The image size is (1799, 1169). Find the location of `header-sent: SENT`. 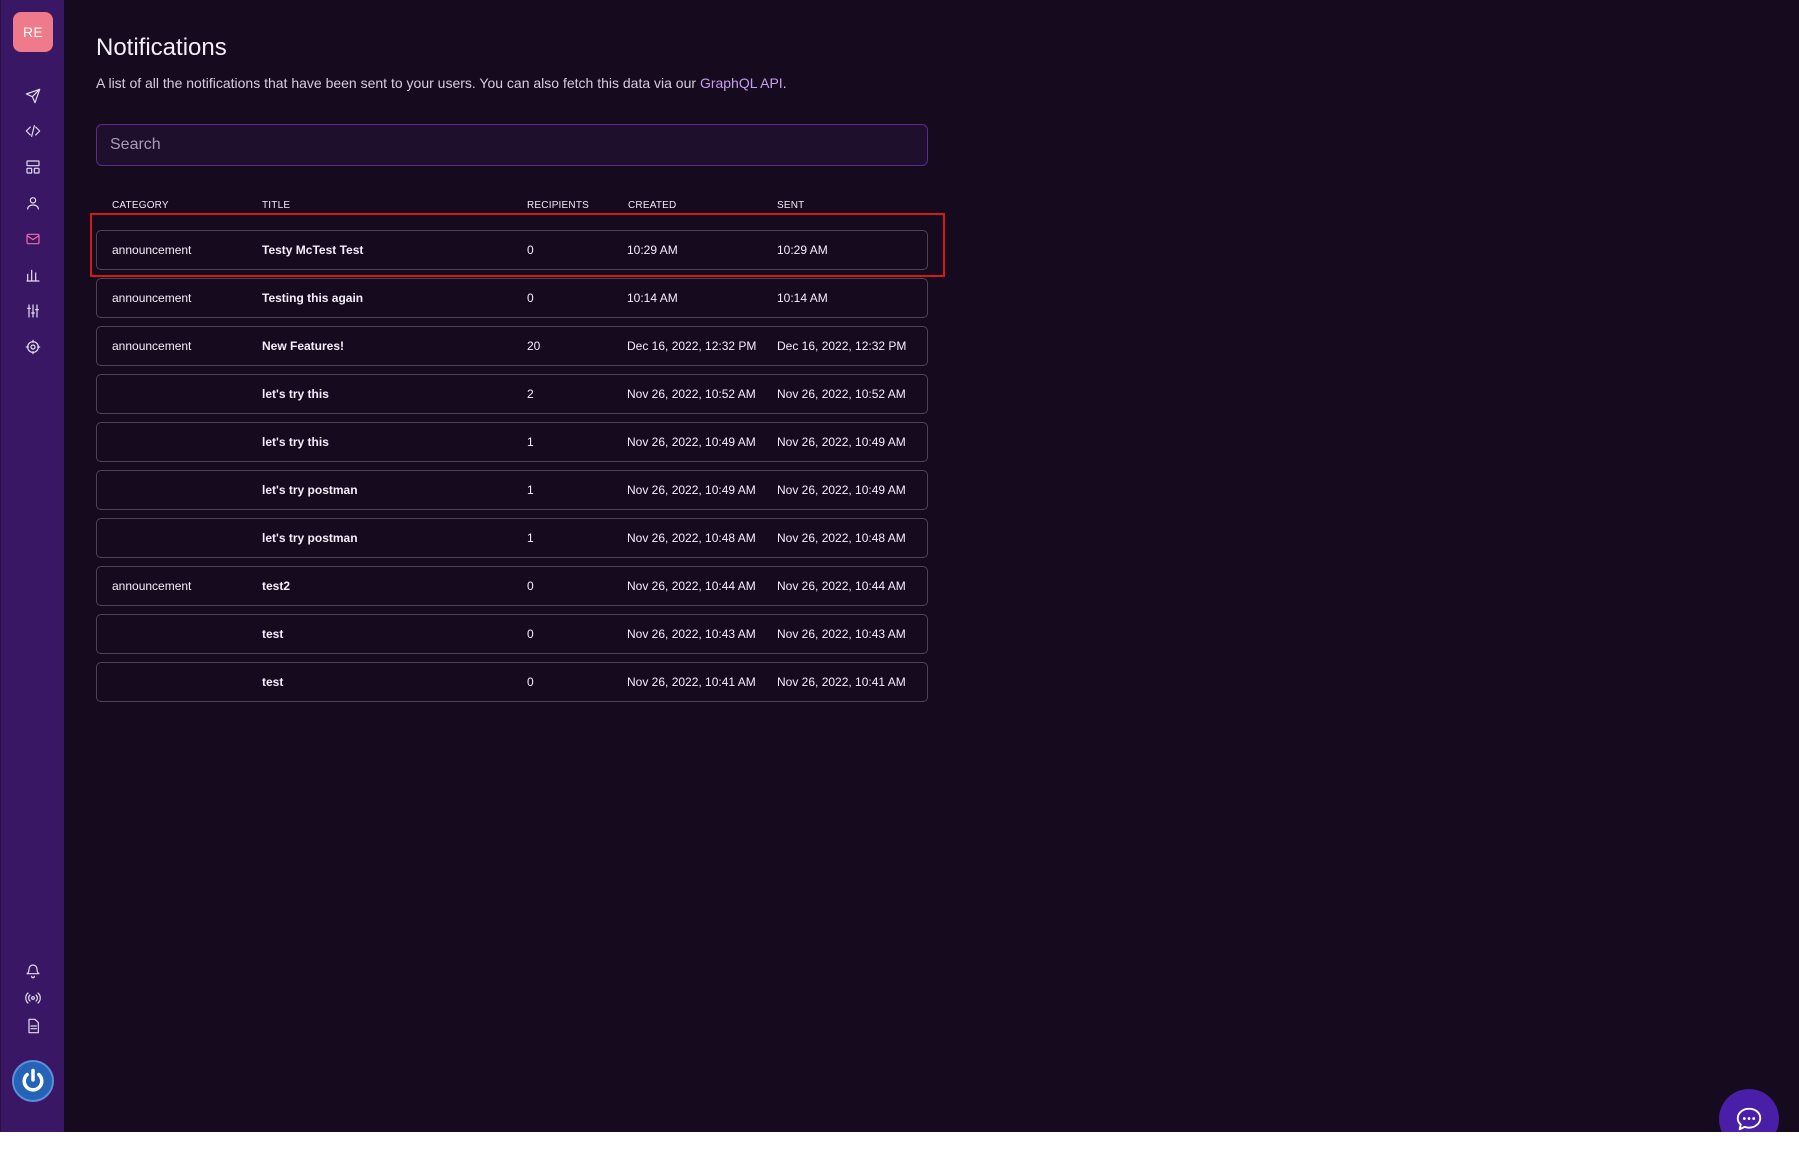

header-sent: SENT is located at coordinates (790, 205).